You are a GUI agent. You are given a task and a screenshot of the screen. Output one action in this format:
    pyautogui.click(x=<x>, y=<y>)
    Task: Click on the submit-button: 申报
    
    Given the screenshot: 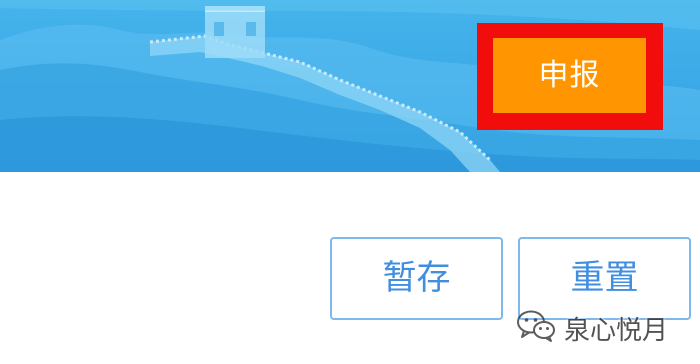 What is the action you would take?
    pyautogui.click(x=569, y=75)
    